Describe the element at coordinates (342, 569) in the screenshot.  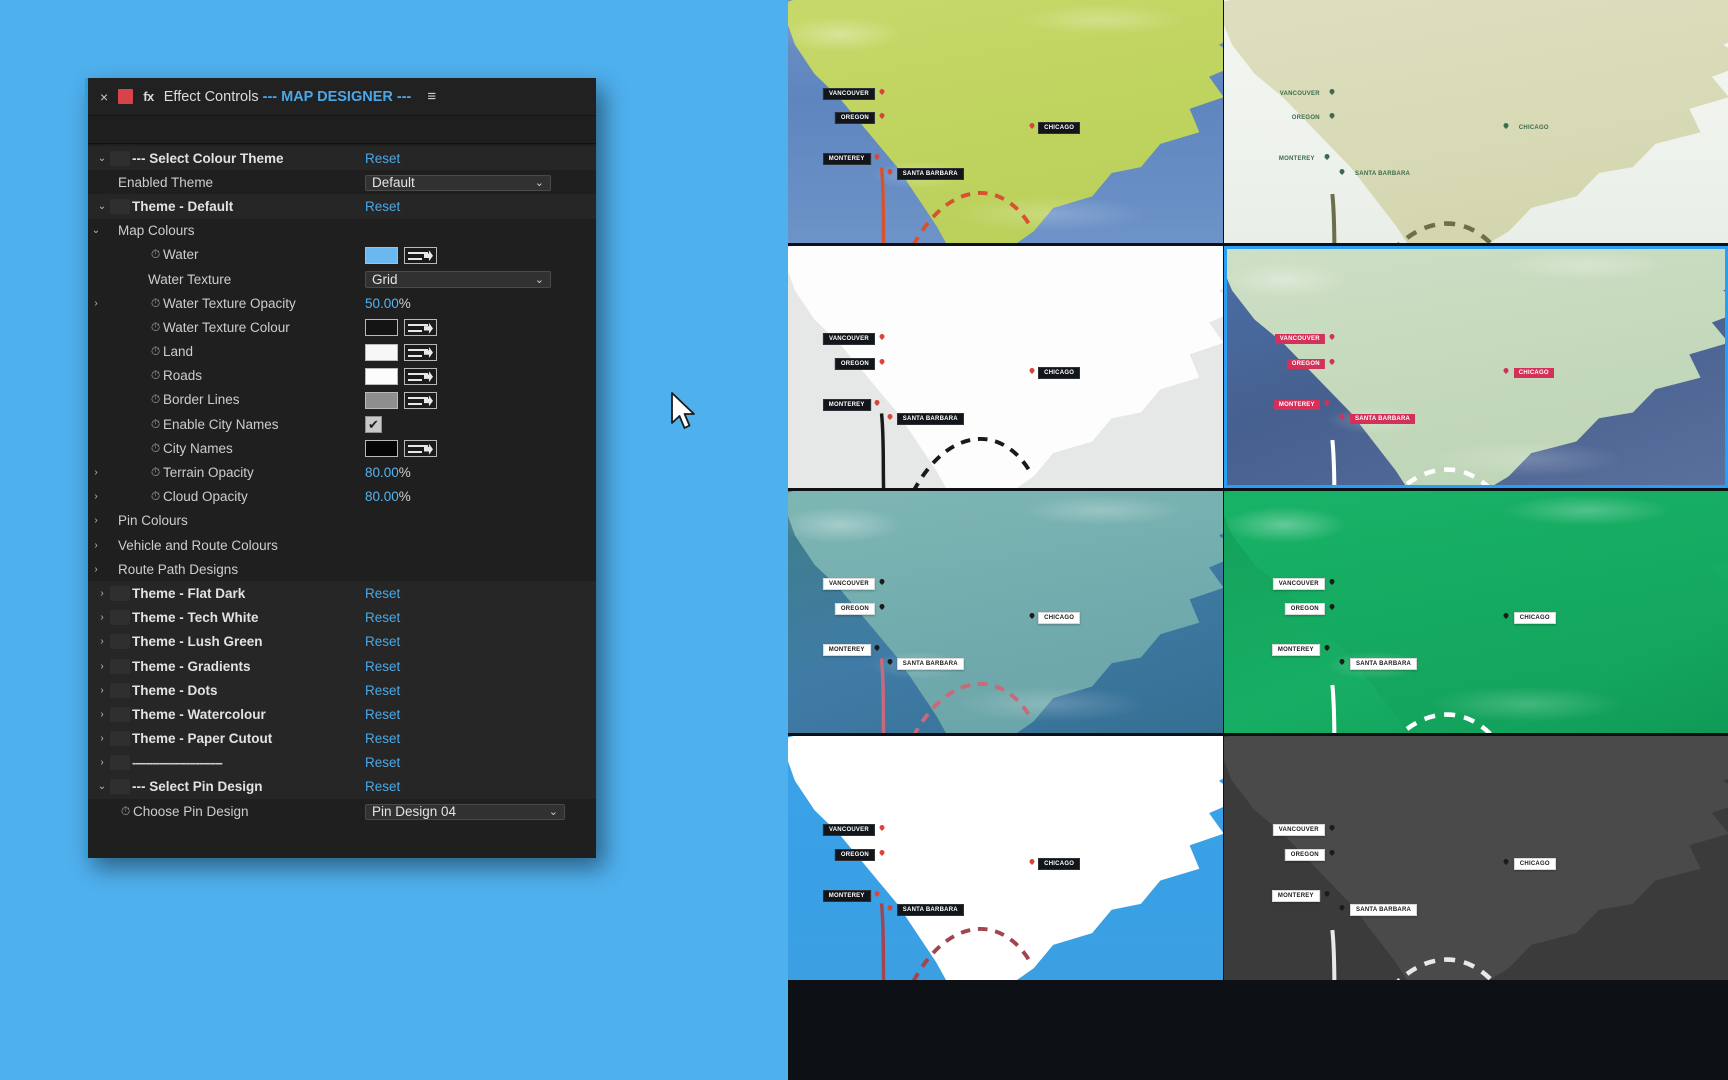
I see `property-row: › Route Path Designs` at that location.